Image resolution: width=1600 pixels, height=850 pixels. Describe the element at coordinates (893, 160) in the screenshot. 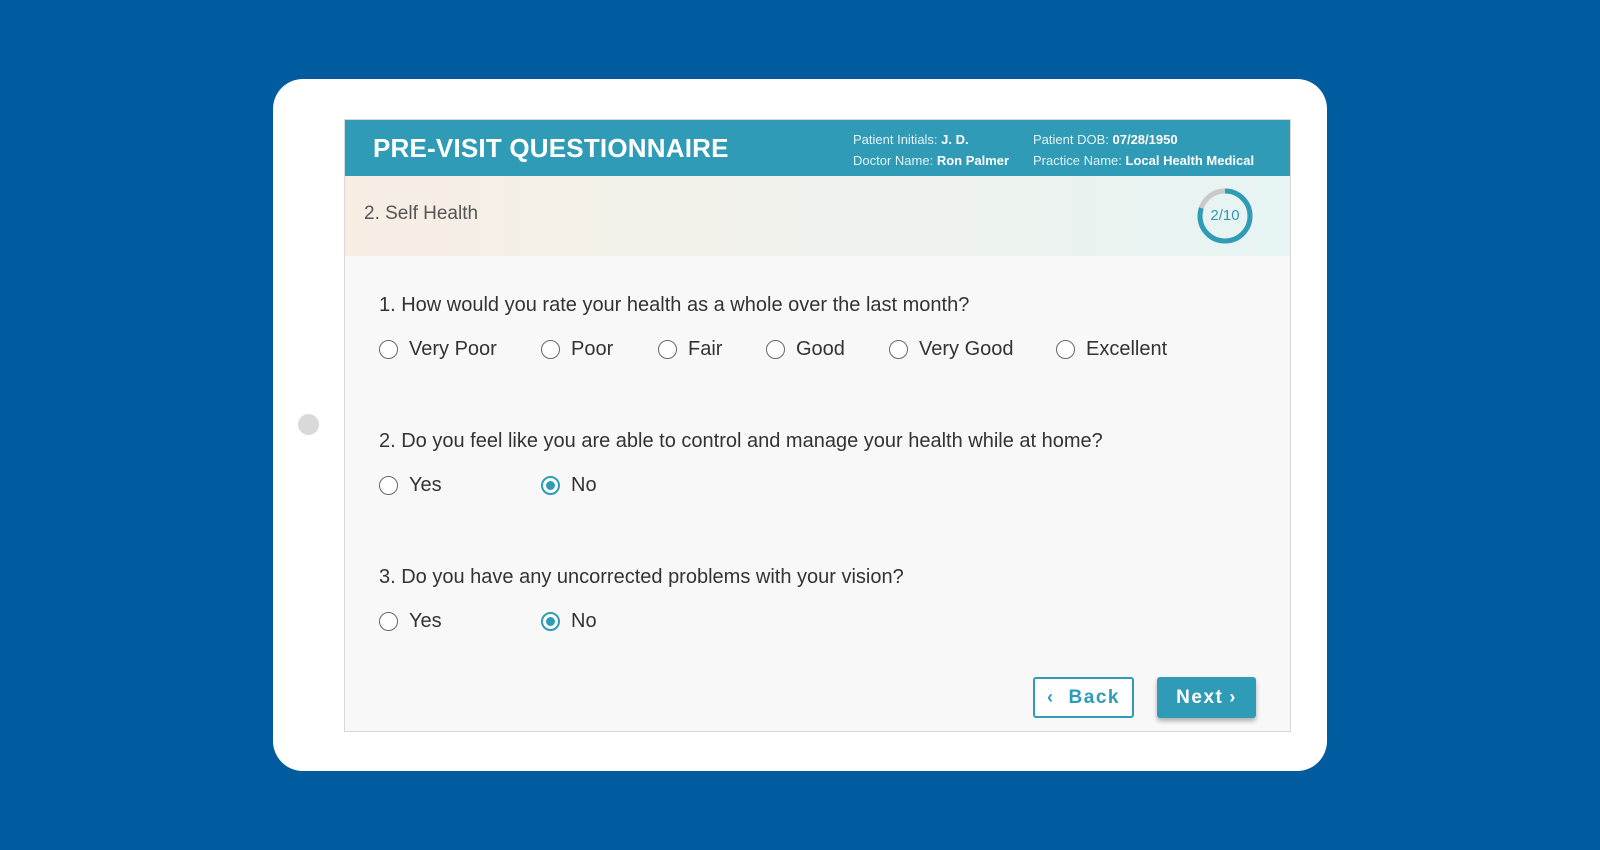

I see `doctor-name-label: Doctor Name:` at that location.